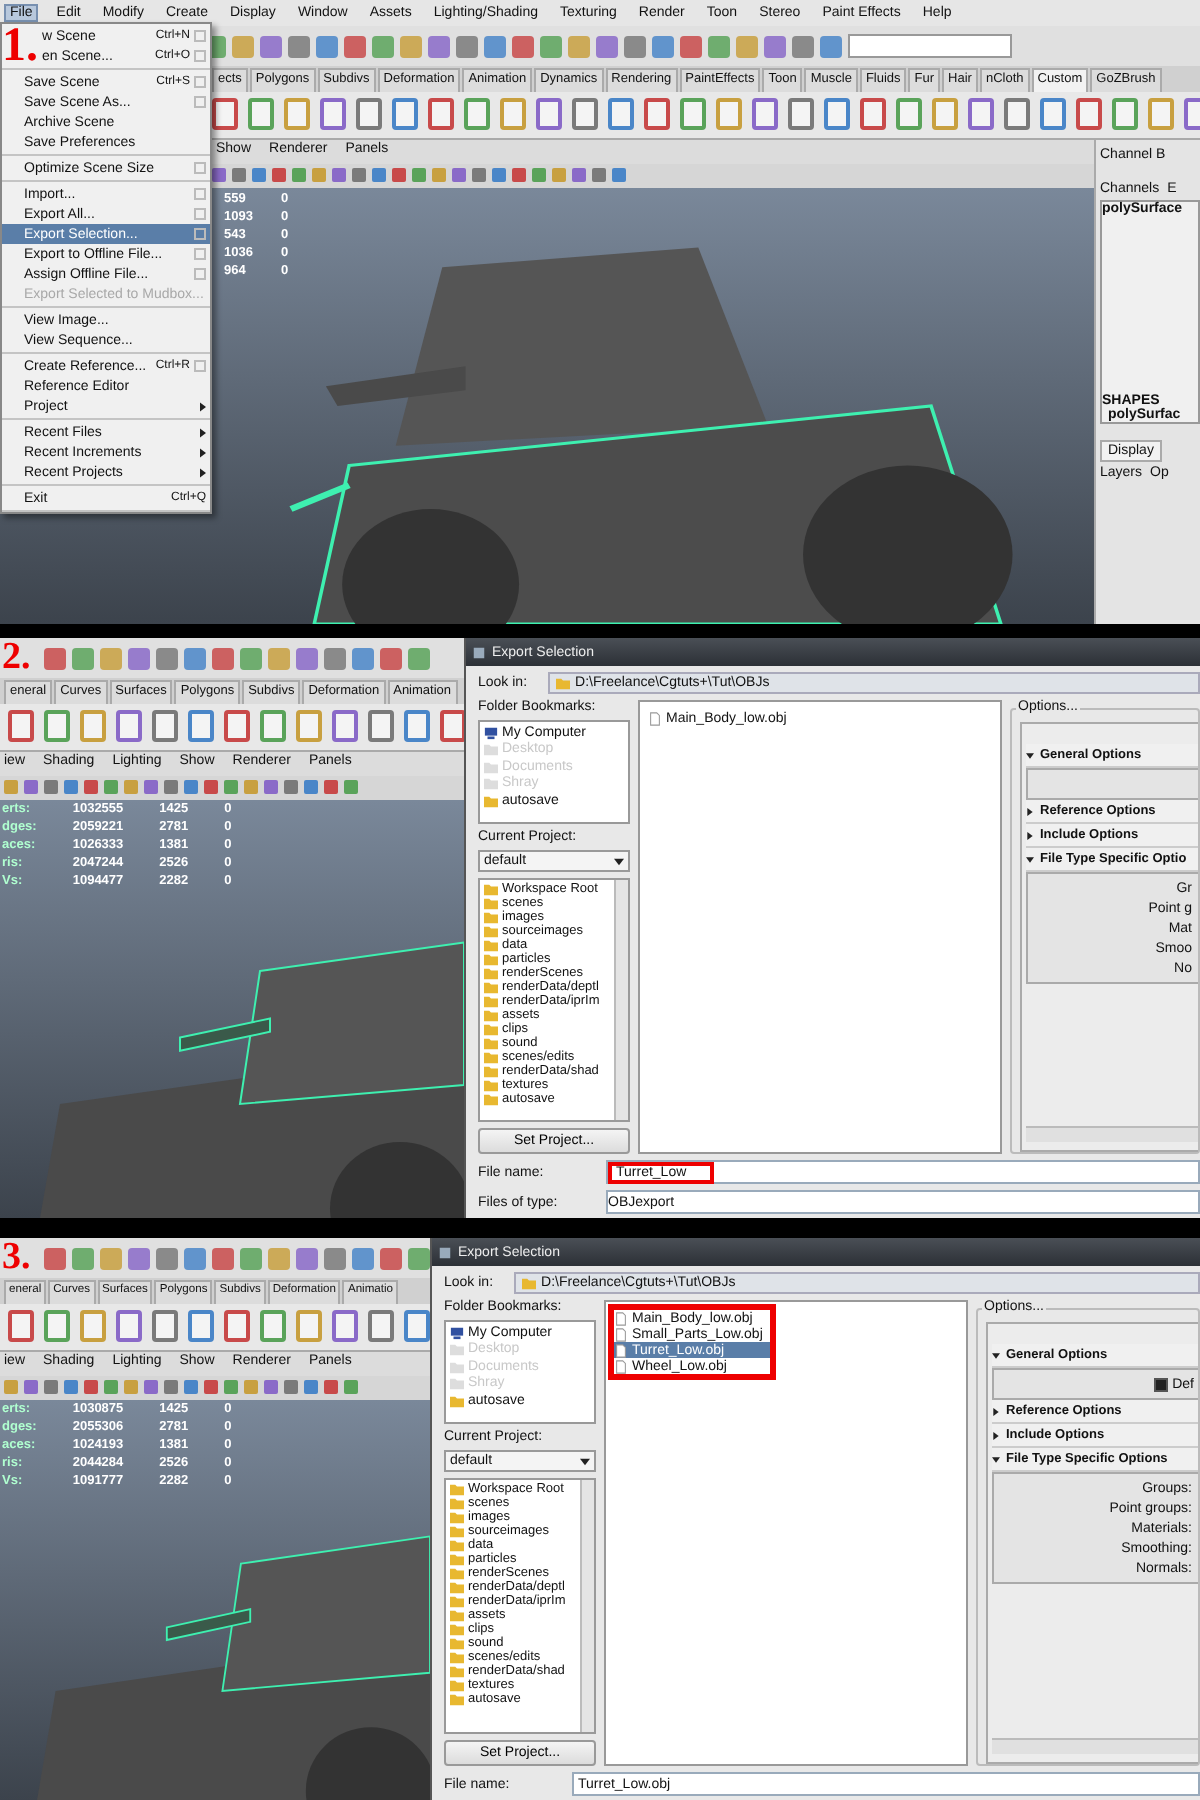 Image resolution: width=1200 pixels, height=1800 pixels. I want to click on computer-icon, so click(457, 1332).